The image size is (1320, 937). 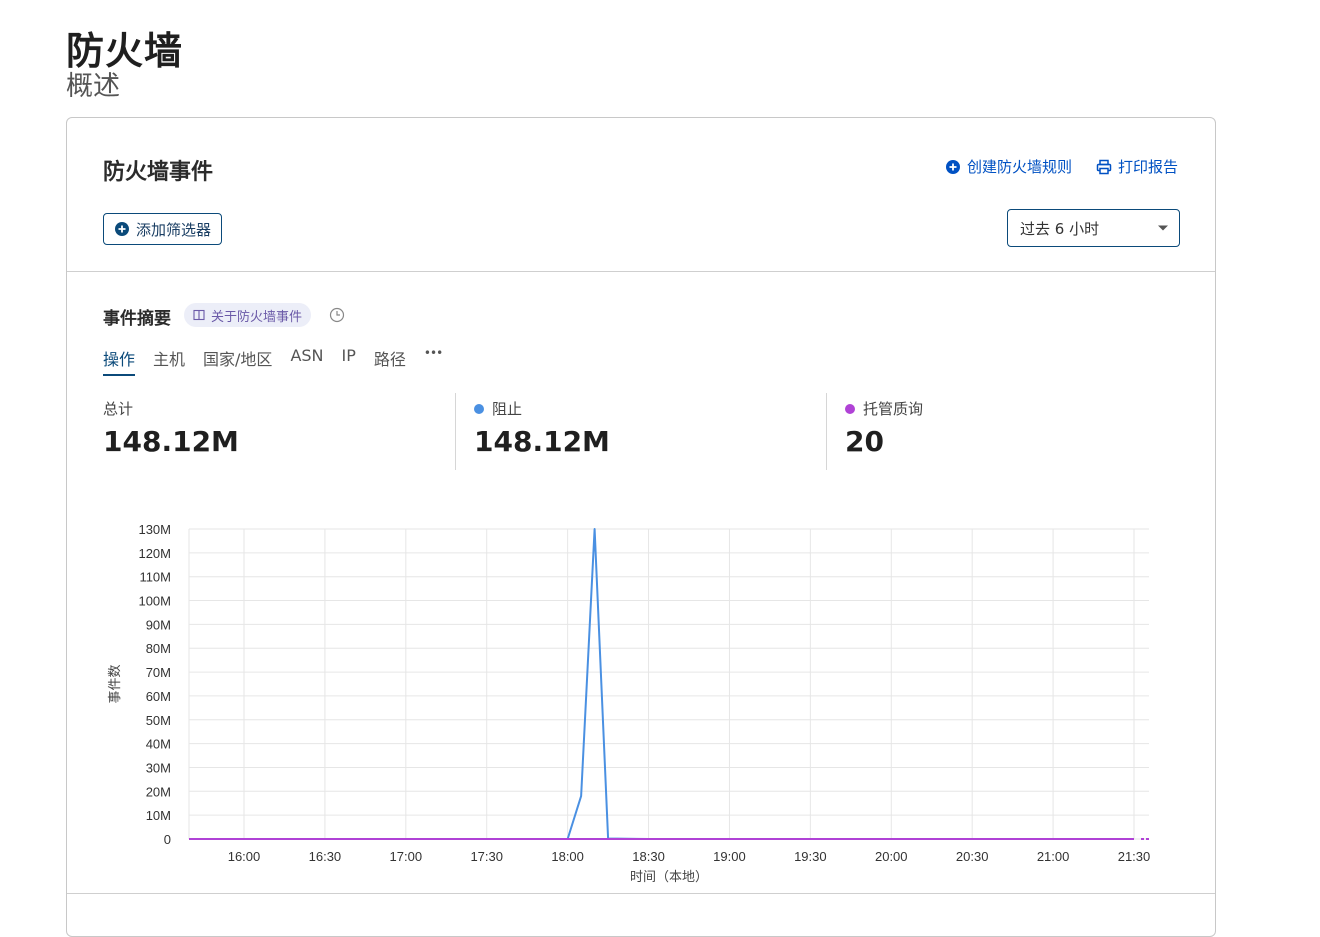 I want to click on metric-total: 总计 148.12M, so click(x=171, y=428).